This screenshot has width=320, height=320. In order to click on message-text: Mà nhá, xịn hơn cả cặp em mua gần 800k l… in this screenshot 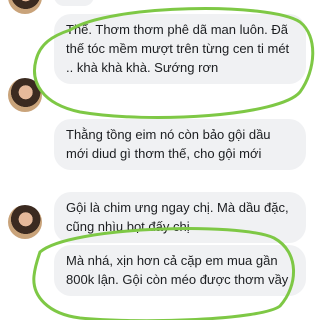, I will do `click(177, 270)`.